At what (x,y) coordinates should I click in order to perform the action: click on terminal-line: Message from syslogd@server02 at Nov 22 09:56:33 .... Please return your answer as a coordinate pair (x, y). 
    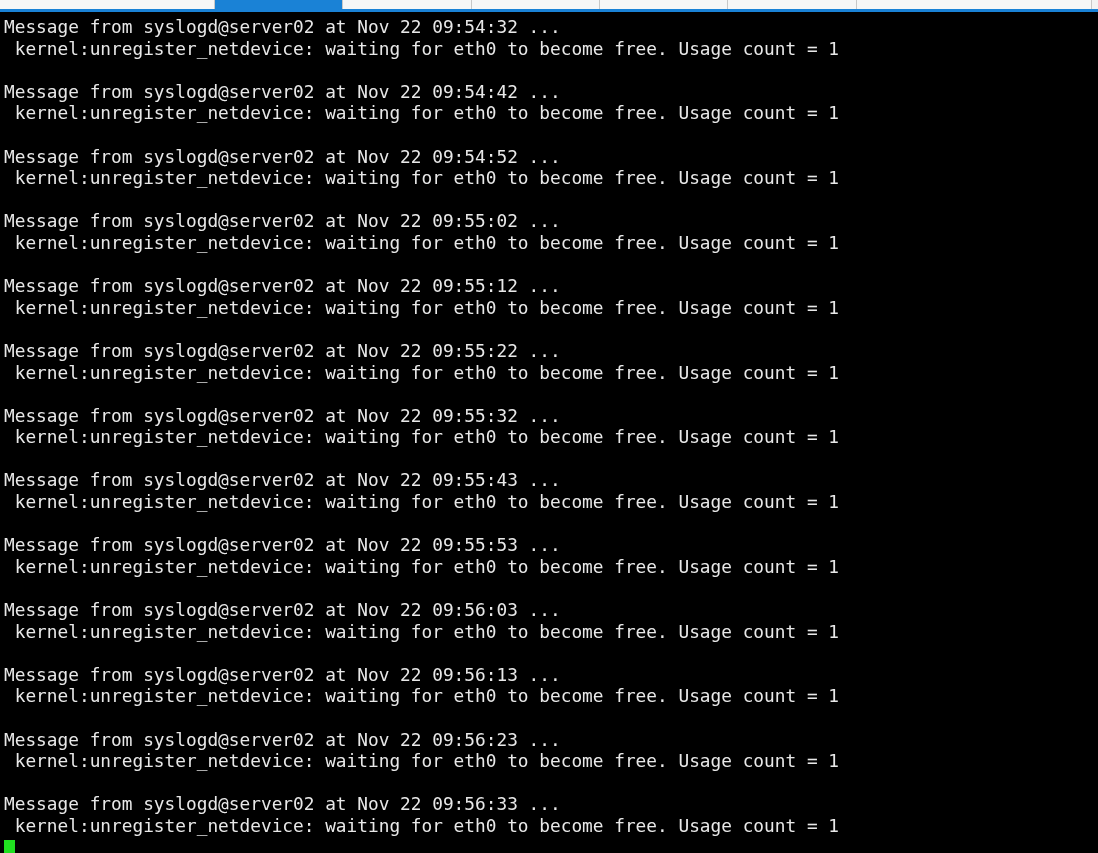
    Looking at the image, I should click on (282, 804).